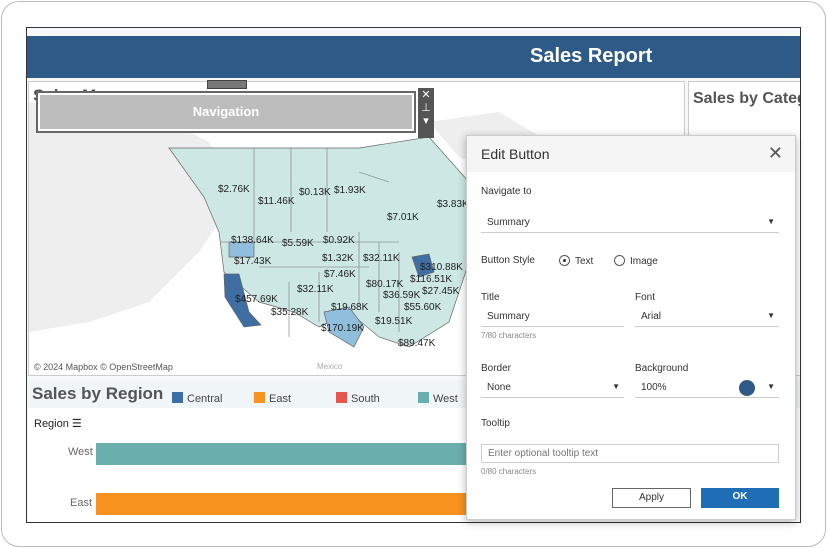 Image resolution: width=827 pixels, height=548 pixels. Describe the element at coordinates (651, 498) in the screenshot. I see `apply-button: Apply` at that location.